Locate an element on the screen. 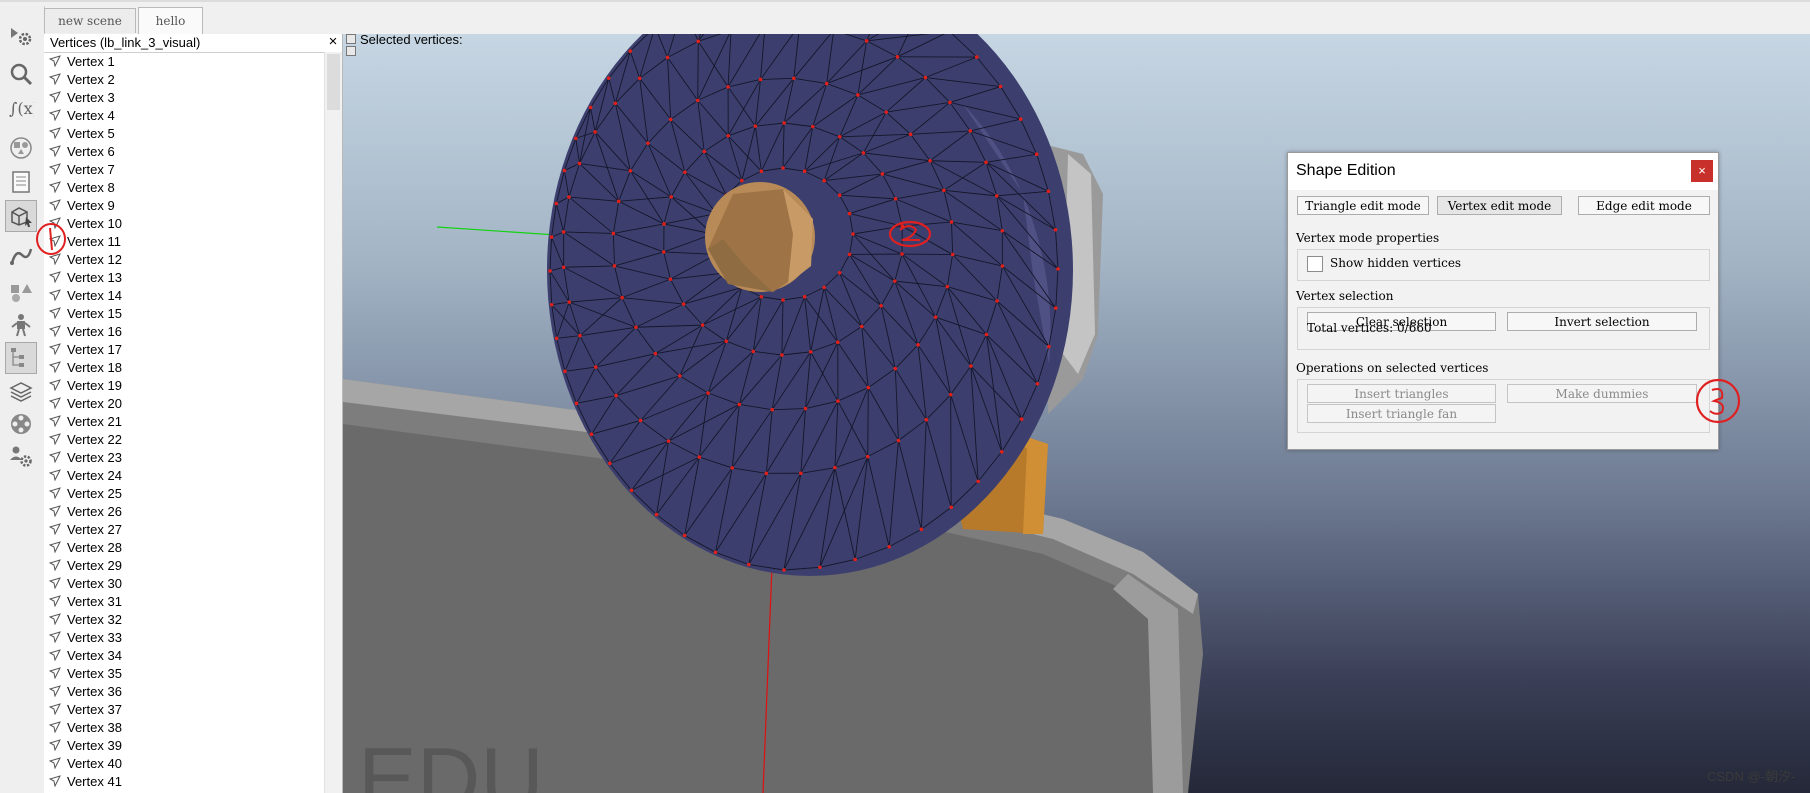 Image resolution: width=1810 pixels, height=793 pixels. tab-hello: hello is located at coordinates (170, 20).